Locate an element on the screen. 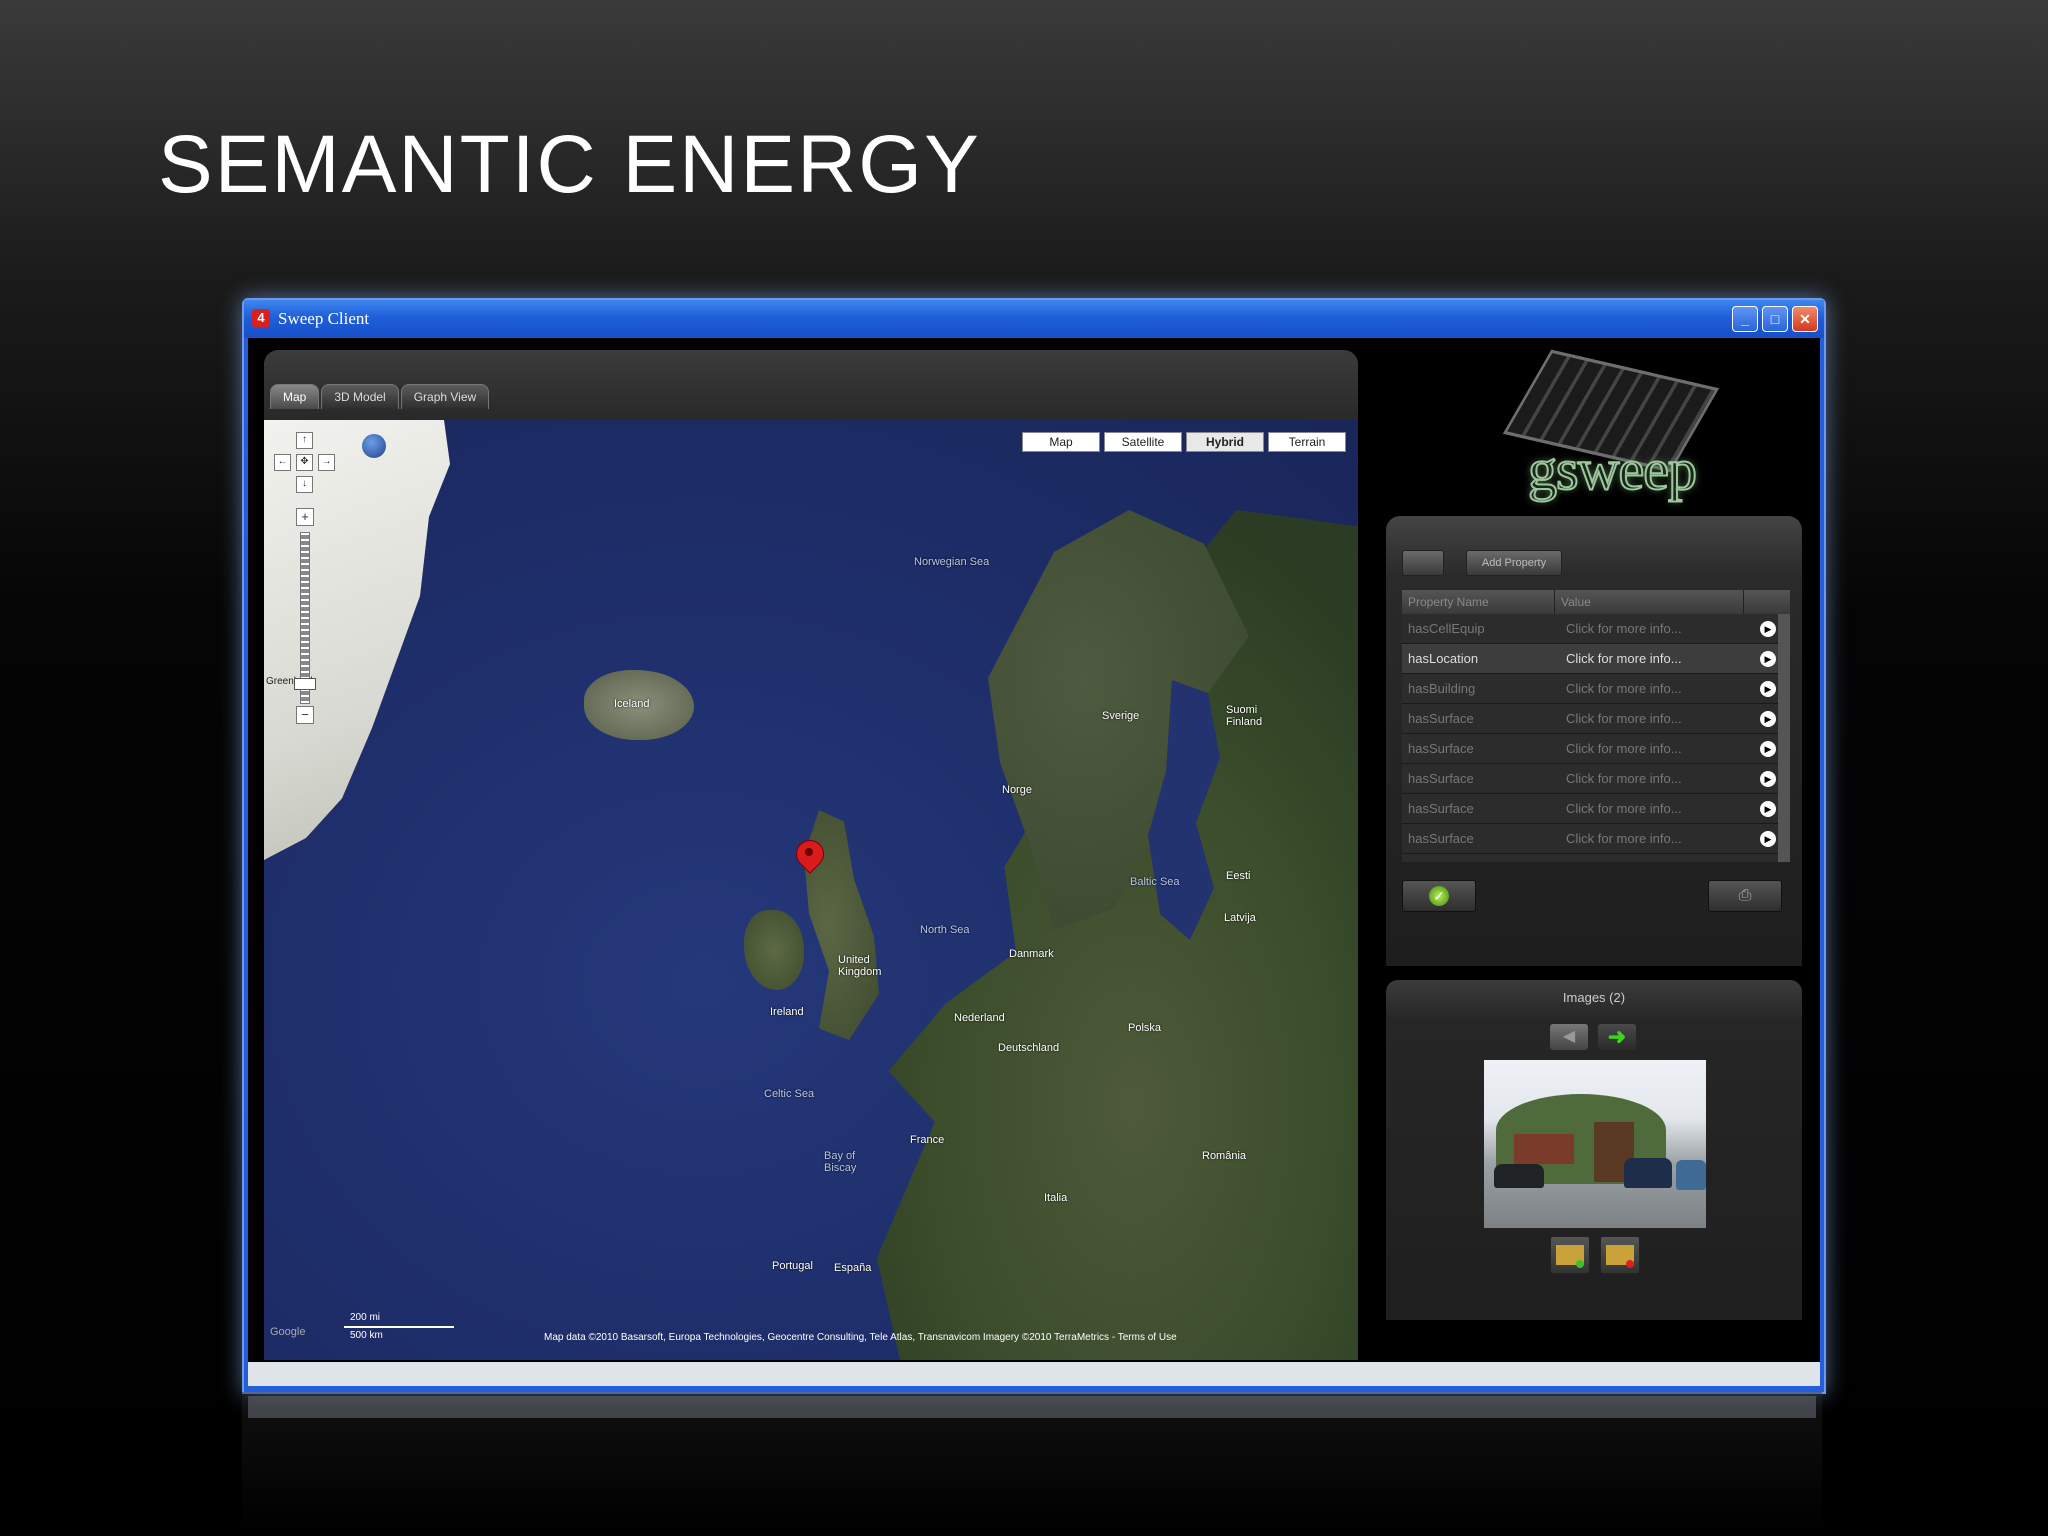 This screenshot has height=1536, width=2048. property-name-cell: hasCellEquip is located at coordinates (1446, 628).